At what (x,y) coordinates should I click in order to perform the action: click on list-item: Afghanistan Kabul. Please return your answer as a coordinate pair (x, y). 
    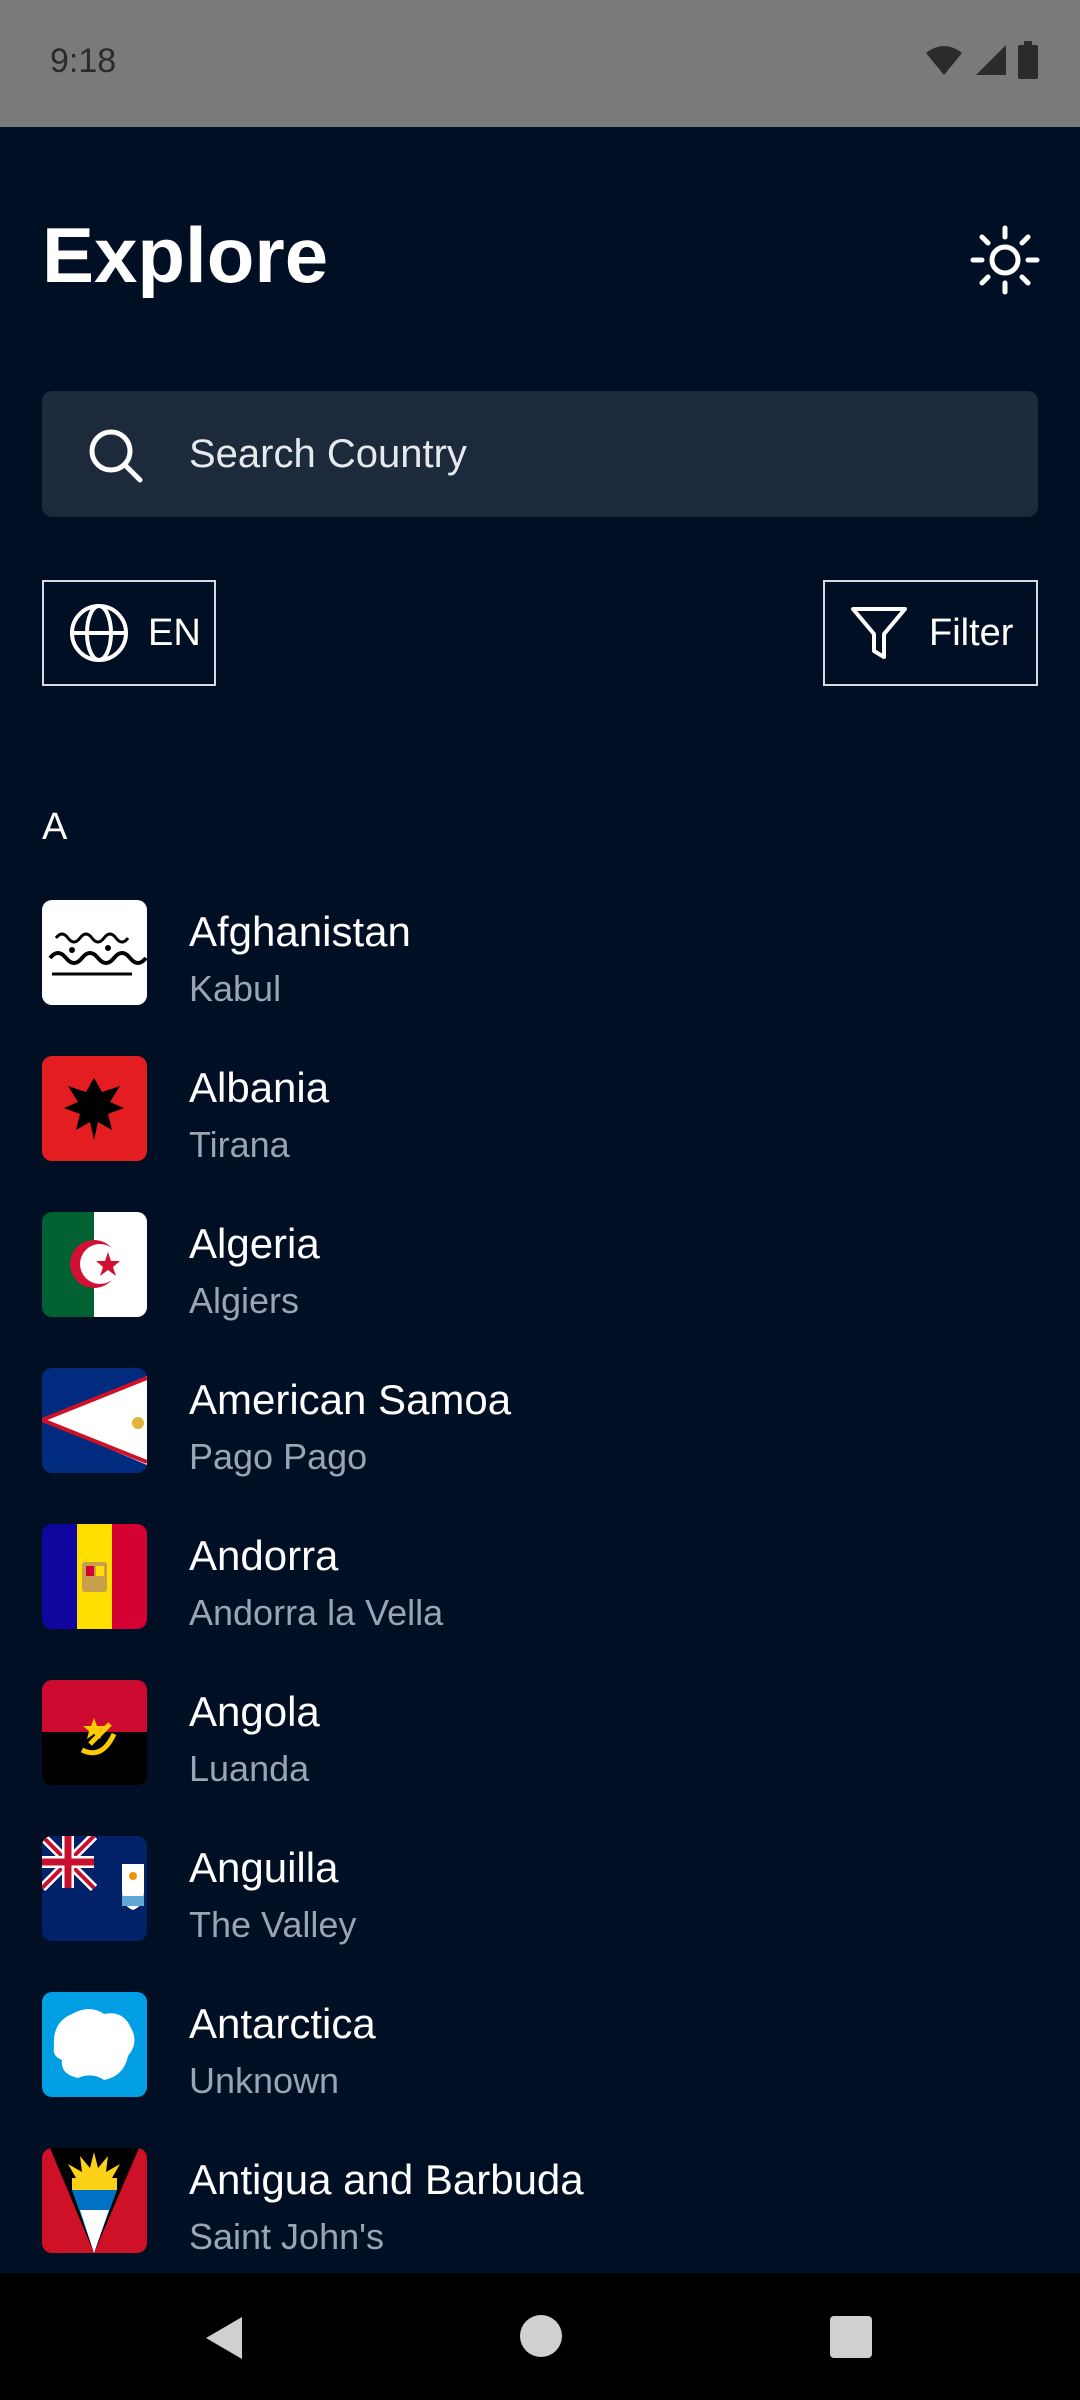
    Looking at the image, I should click on (540, 978).